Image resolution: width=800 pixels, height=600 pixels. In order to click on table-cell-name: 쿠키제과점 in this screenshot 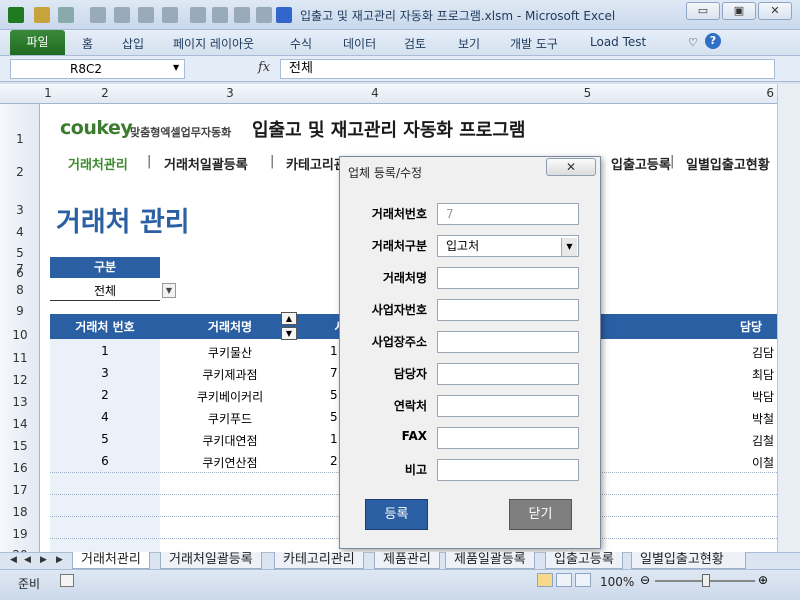, I will do `click(230, 374)`.